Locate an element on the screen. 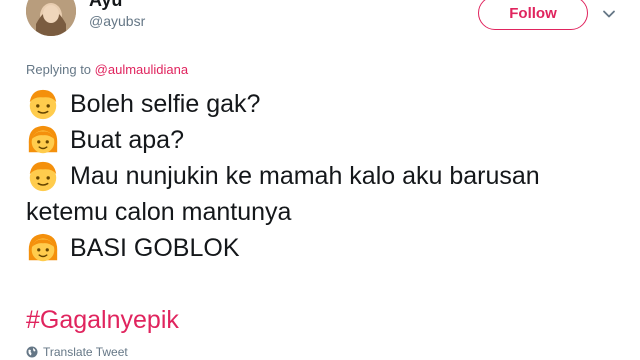  user-handle: @ayubsr is located at coordinates (117, 21).